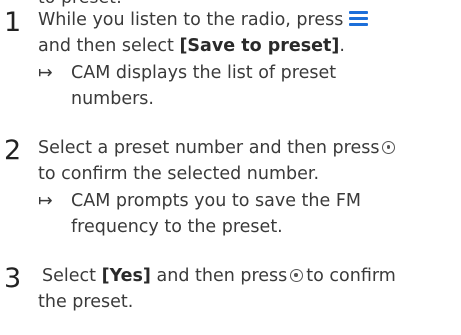  Describe the element at coordinates (86, 302) in the screenshot. I see `step-3-line-2: the preset.` at that location.